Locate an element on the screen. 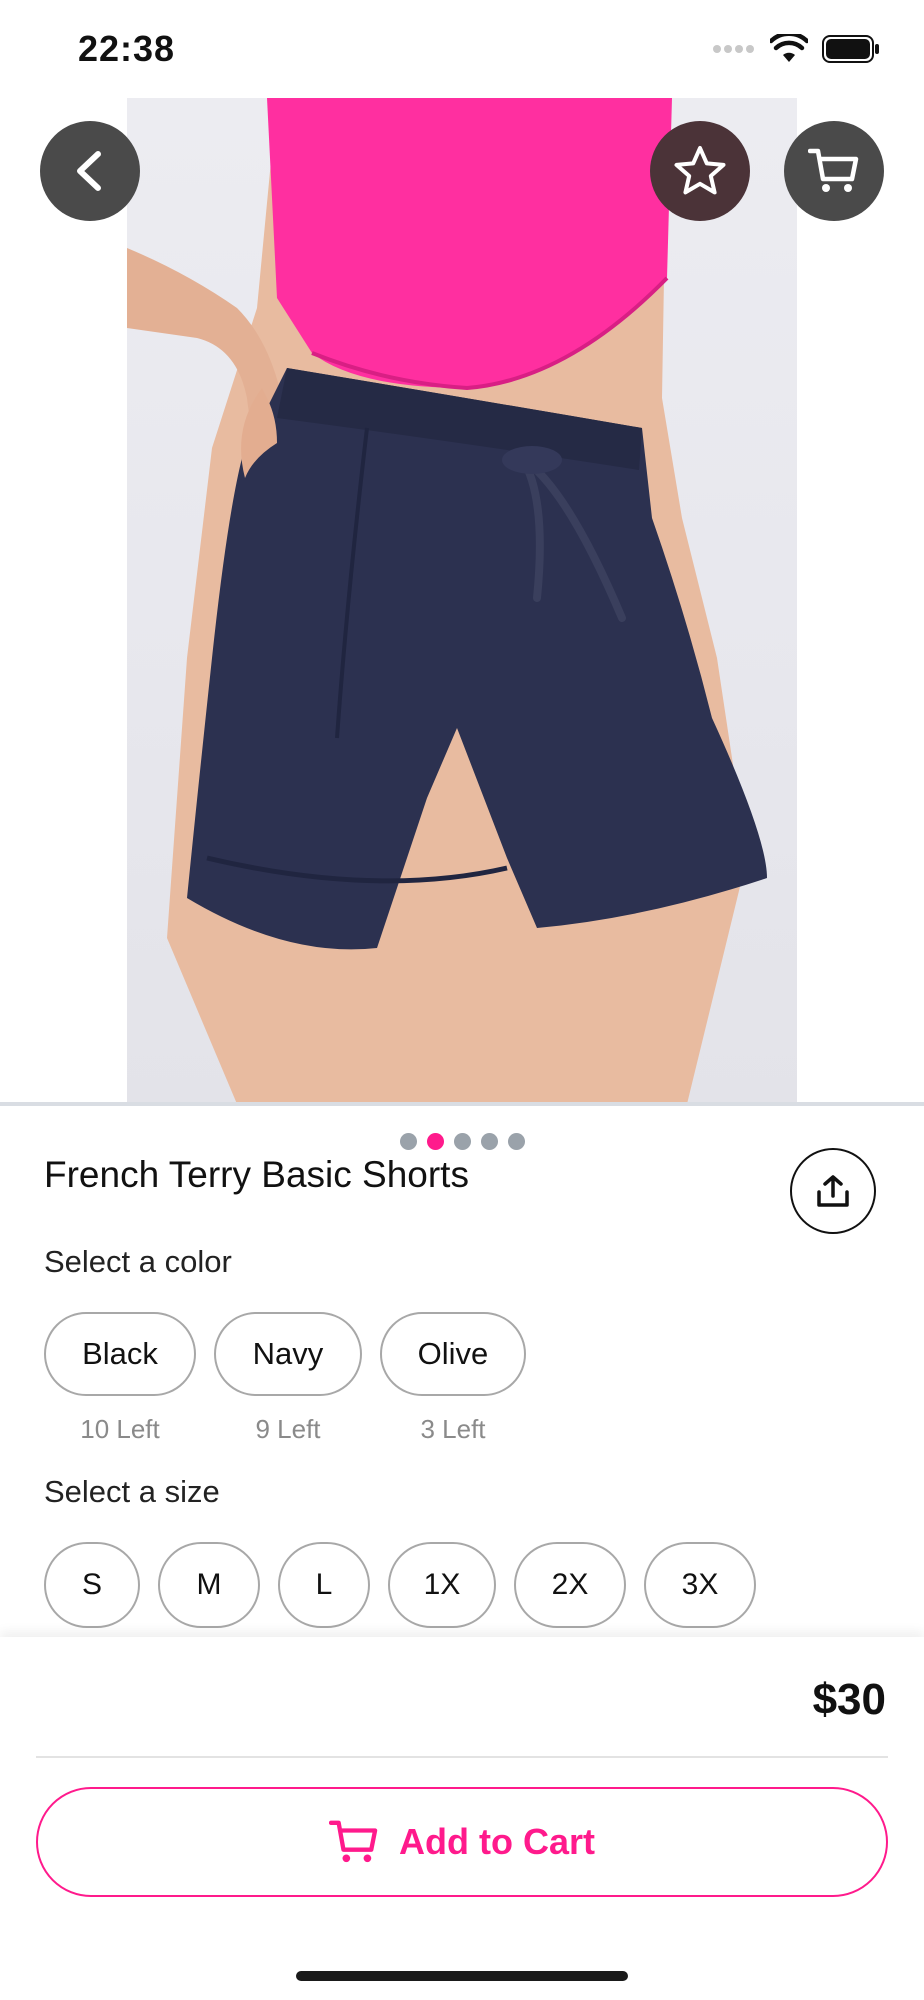 The image size is (924, 2000). home-indicator is located at coordinates (462, 1976).